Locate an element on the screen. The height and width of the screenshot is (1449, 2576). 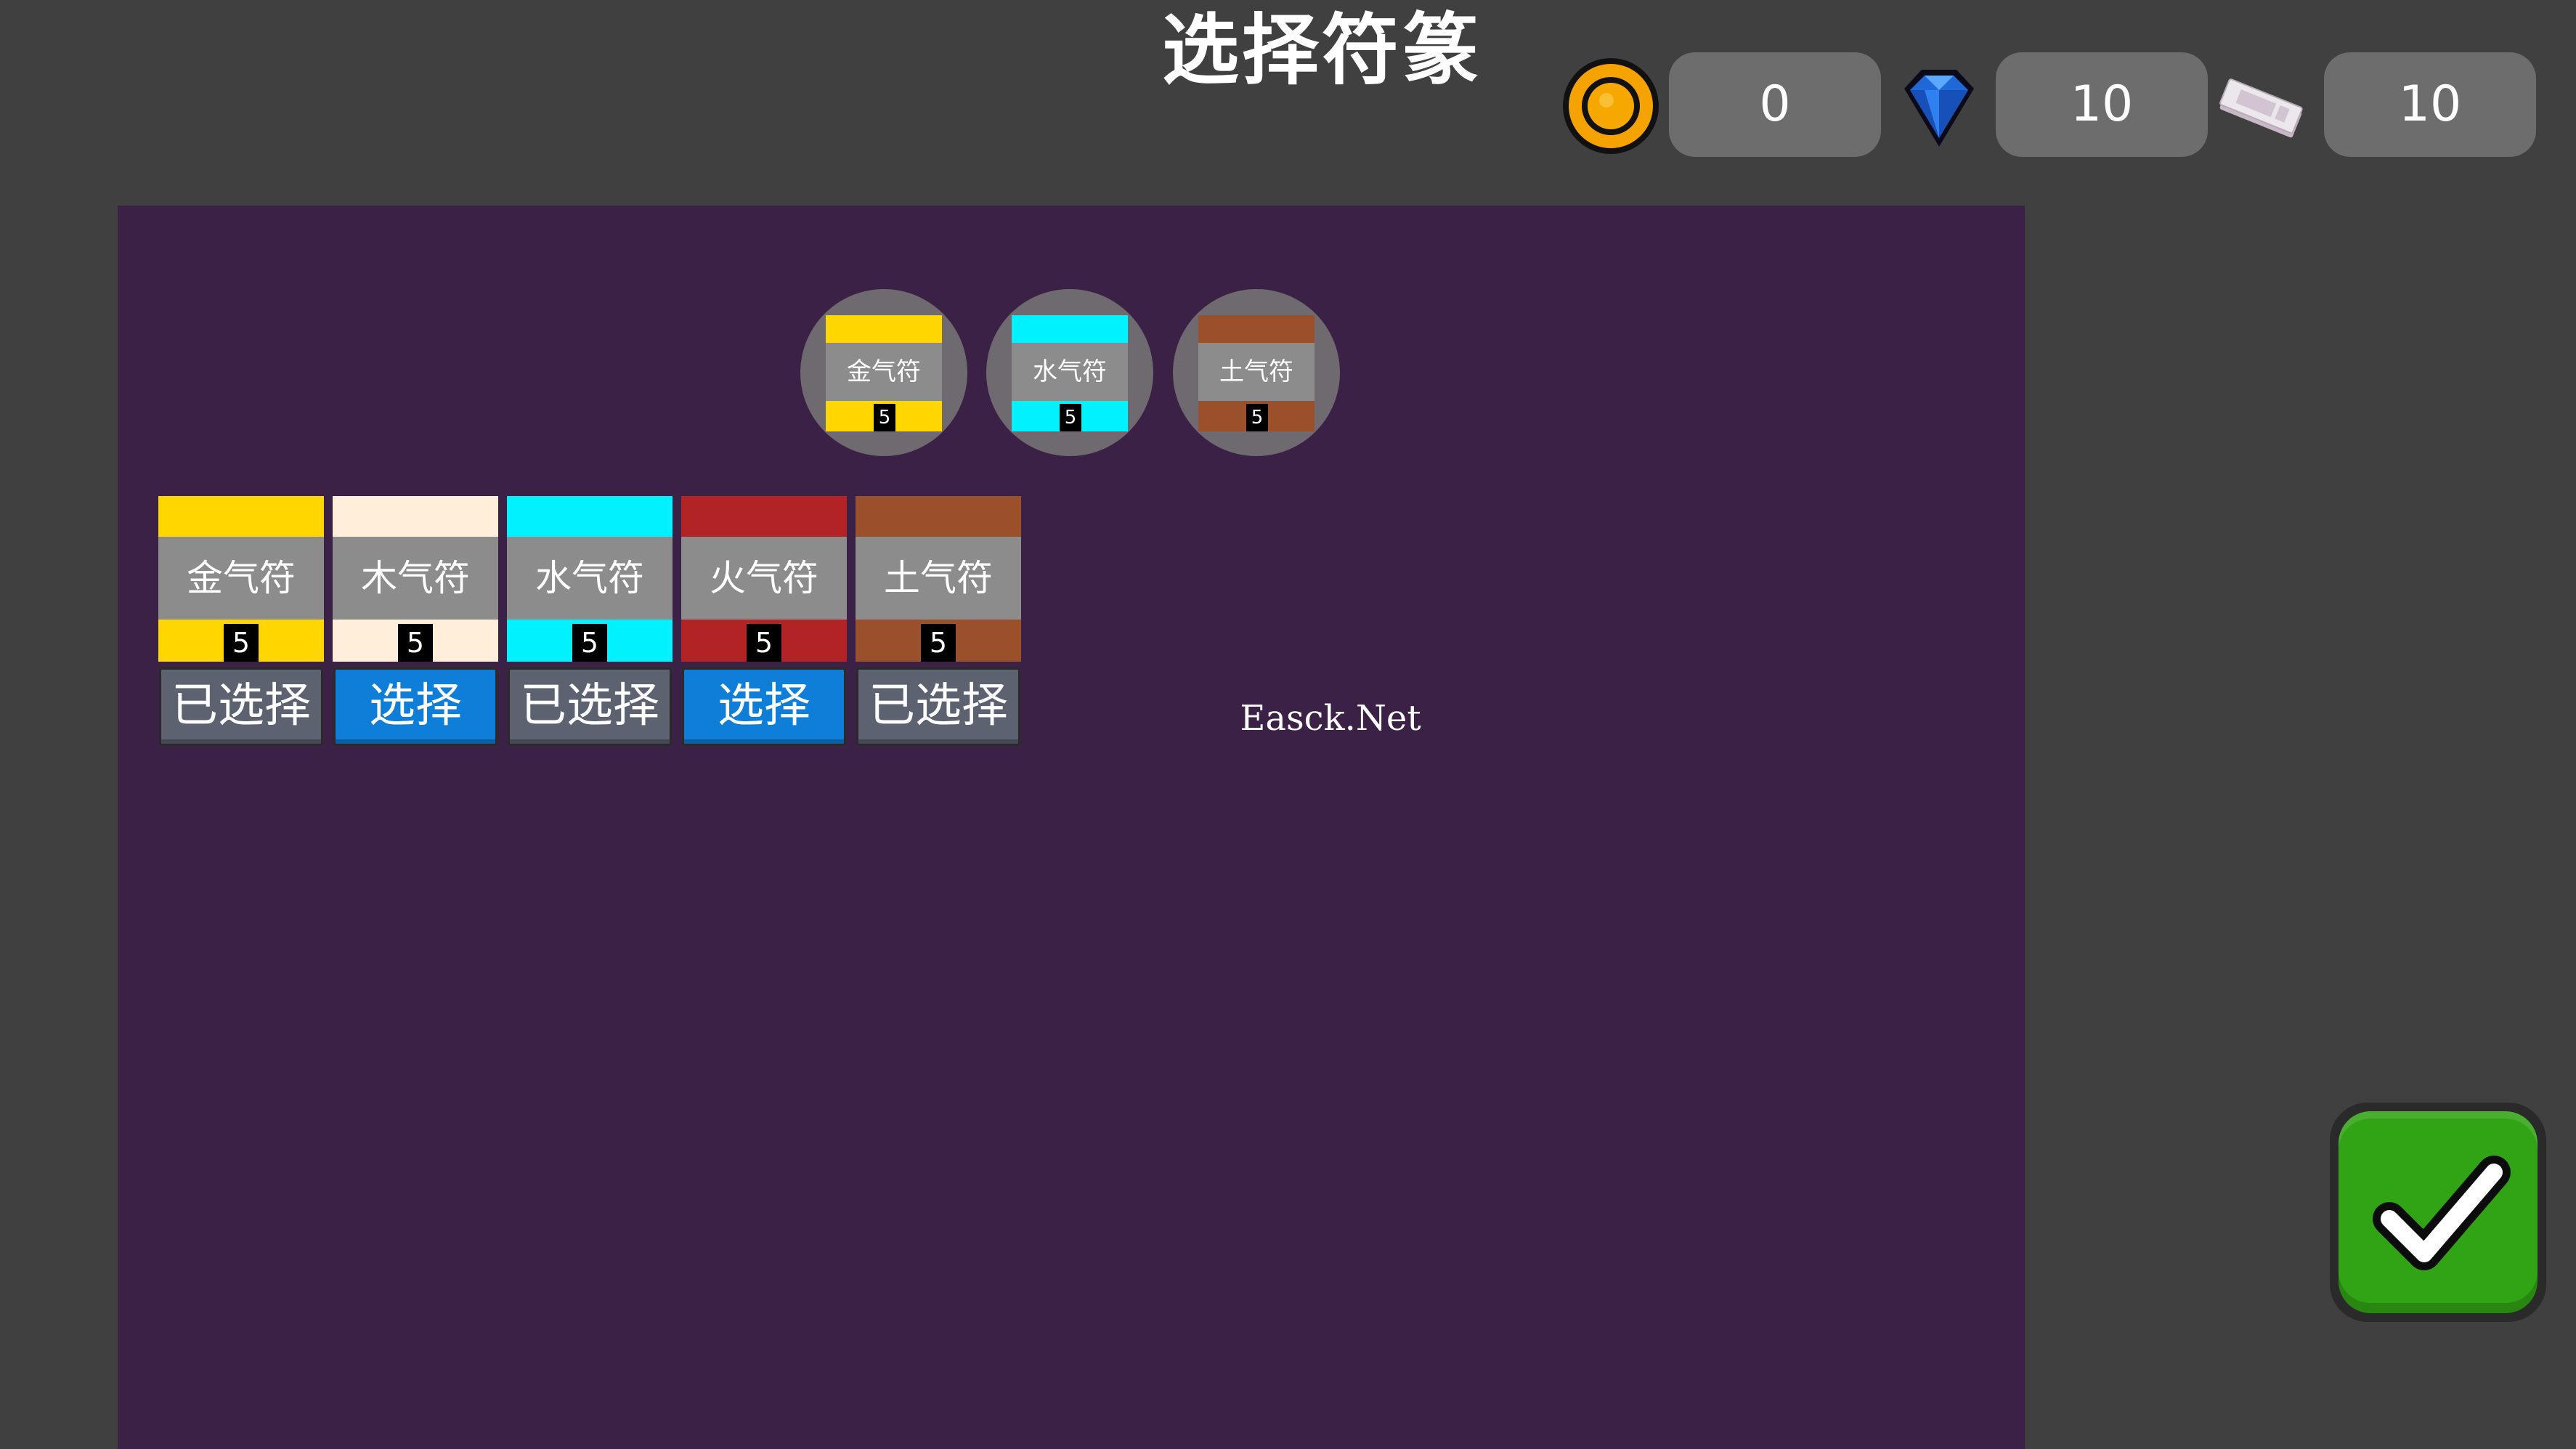
talisman-card-wood: 木气符 5 is located at coordinates (415, 579).